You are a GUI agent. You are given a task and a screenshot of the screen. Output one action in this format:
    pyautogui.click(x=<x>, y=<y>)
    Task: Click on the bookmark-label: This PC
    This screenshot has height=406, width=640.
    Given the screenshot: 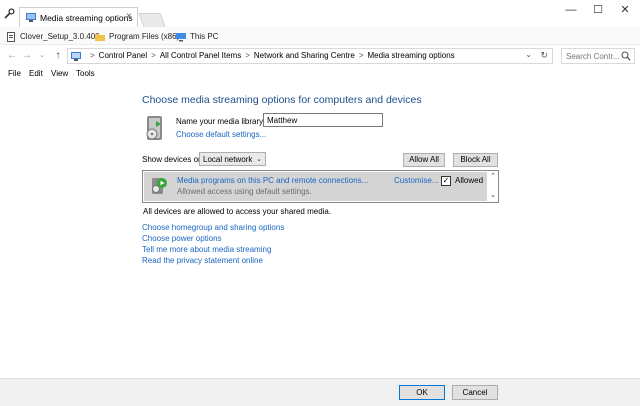 What is the action you would take?
    pyautogui.click(x=204, y=36)
    